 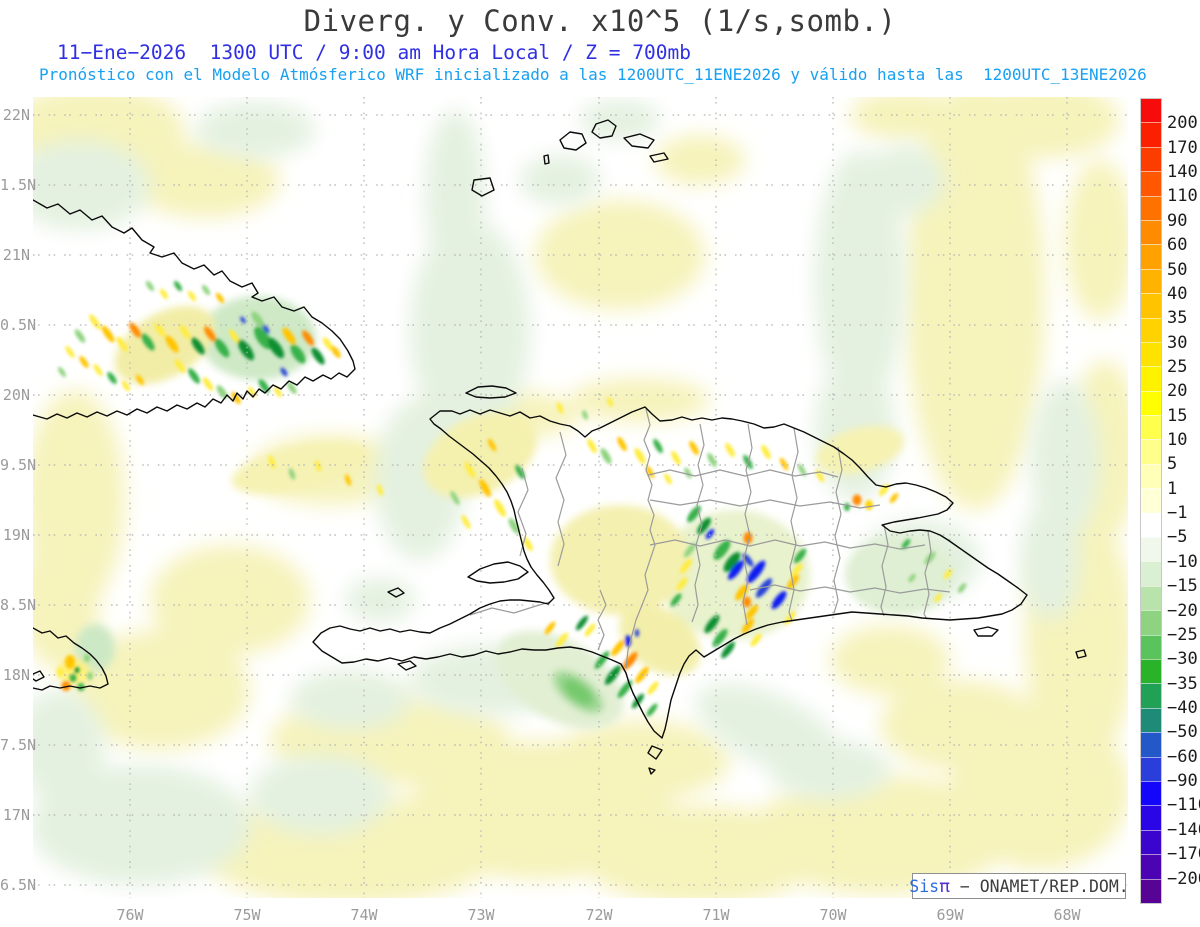 I want to click on colorbar-tick-label: 5, so click(x=1172, y=464).